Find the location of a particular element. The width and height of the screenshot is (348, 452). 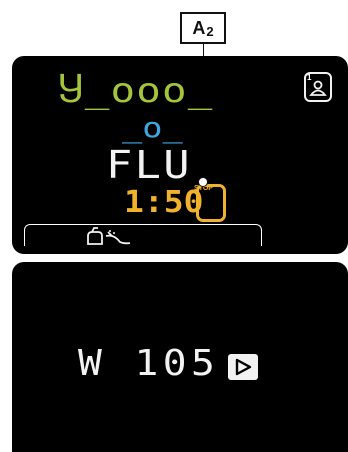

footer-icon-group is located at coordinates (109, 238).